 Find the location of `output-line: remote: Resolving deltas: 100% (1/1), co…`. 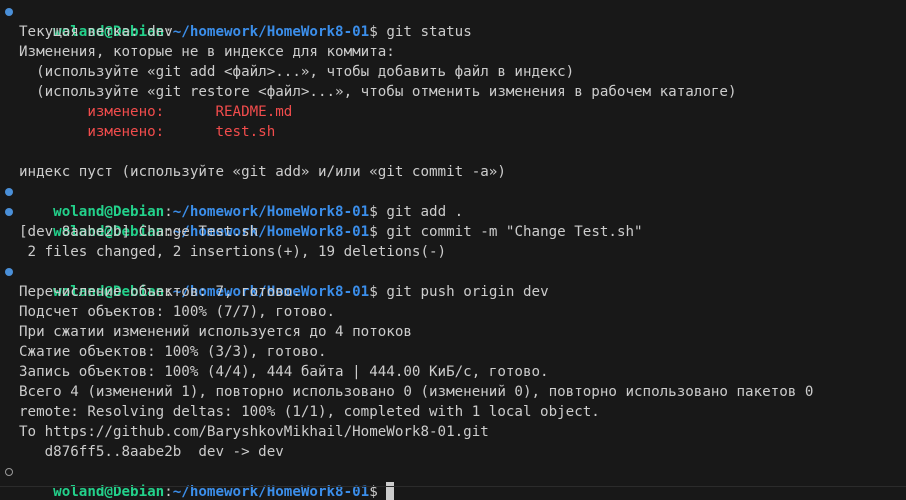

output-line: remote: Resolving deltas: 100% (1/1), co… is located at coordinates (309, 412).